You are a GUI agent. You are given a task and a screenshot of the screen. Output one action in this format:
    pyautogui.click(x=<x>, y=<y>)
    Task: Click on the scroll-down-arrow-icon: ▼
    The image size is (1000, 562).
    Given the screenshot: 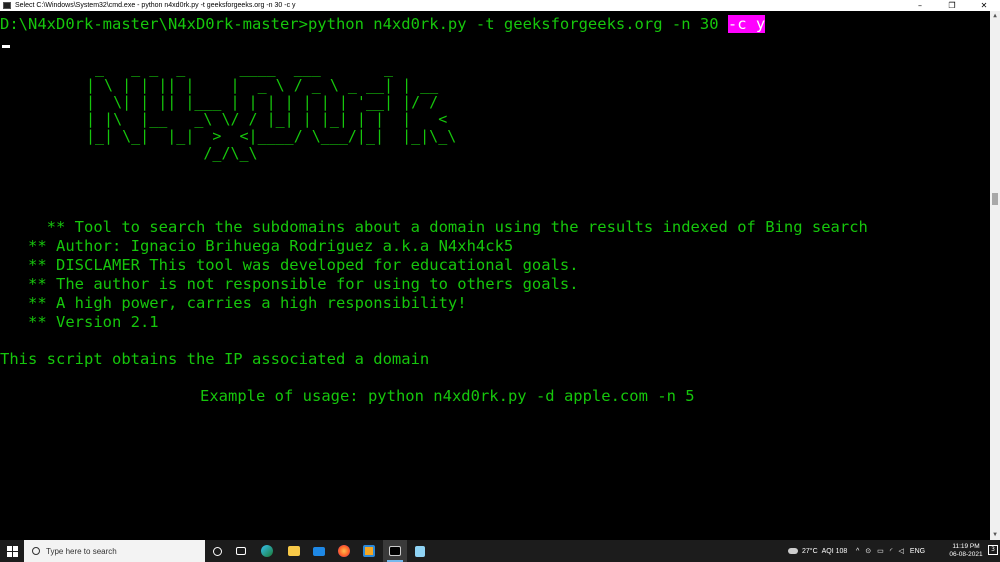 What is the action you would take?
    pyautogui.click(x=995, y=535)
    